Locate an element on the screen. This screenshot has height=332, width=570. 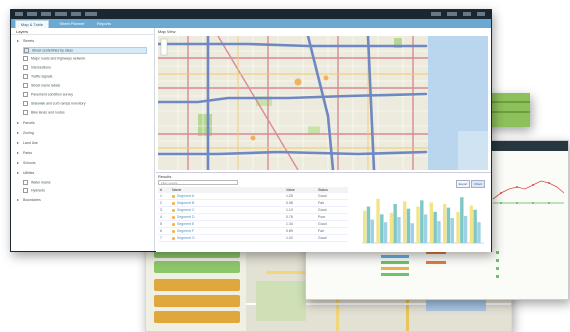
tree-item: Schools is located at coordinates (26, 163).